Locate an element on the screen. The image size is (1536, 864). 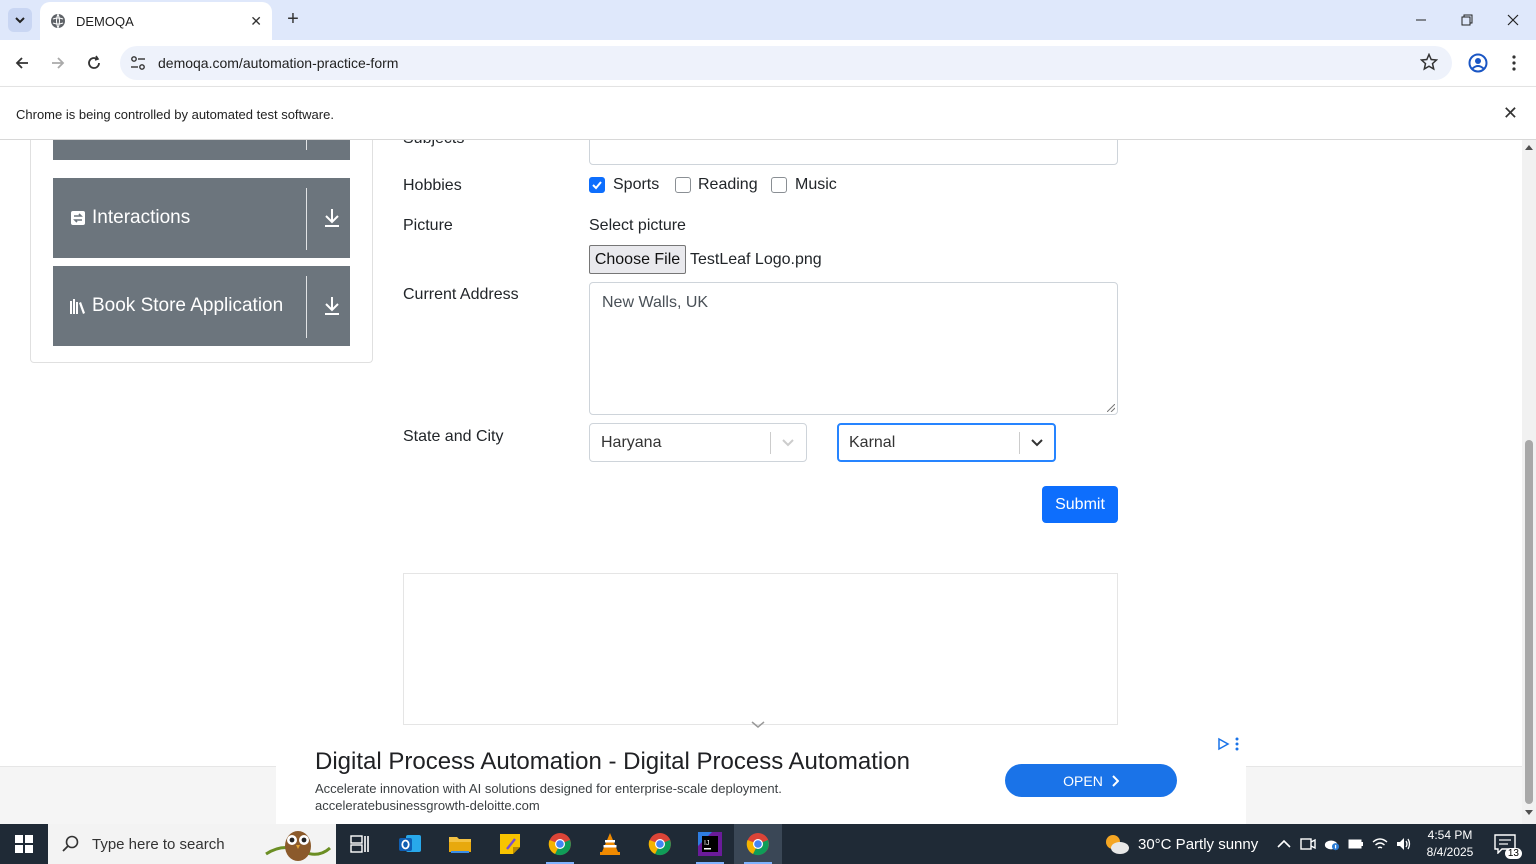
submit-button: Submit is located at coordinates (1080, 504).